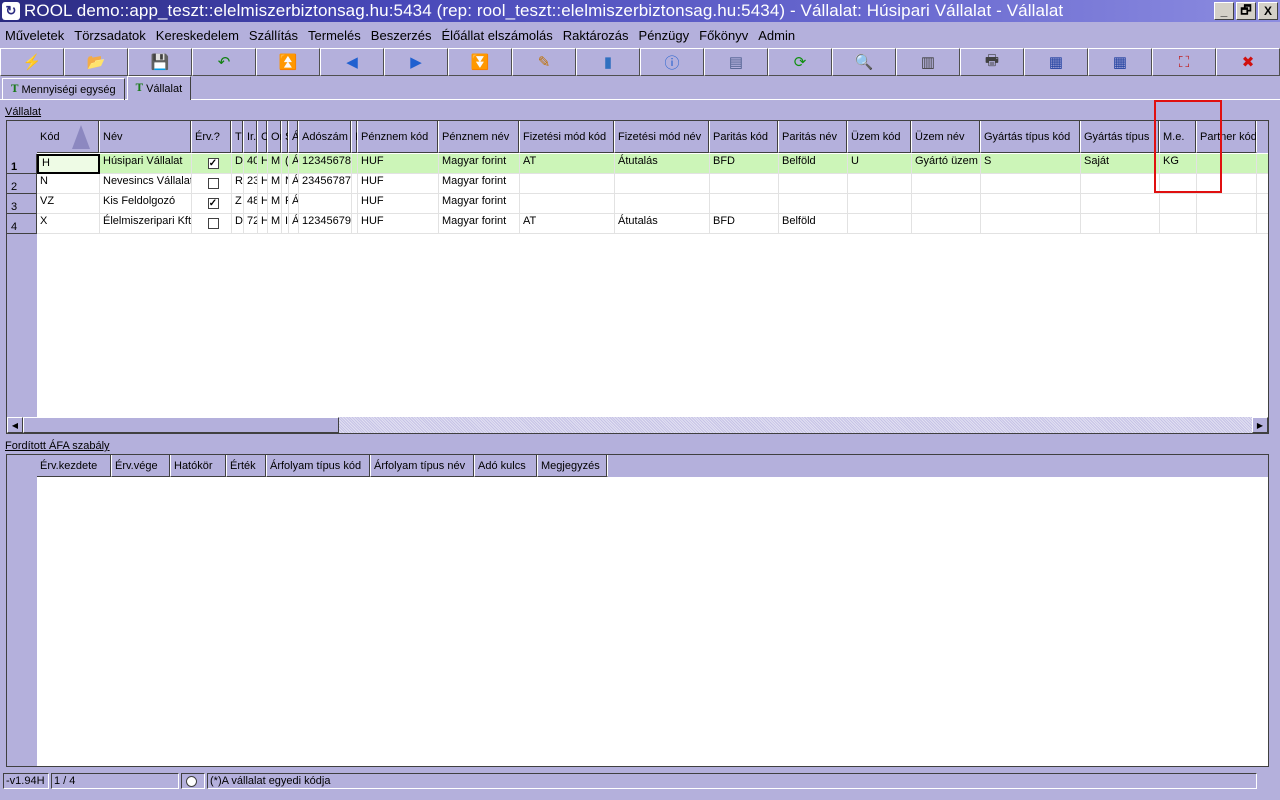 This screenshot has height=800, width=1280. What do you see at coordinates (191, 781) in the screenshot?
I see `radio-icon` at bounding box center [191, 781].